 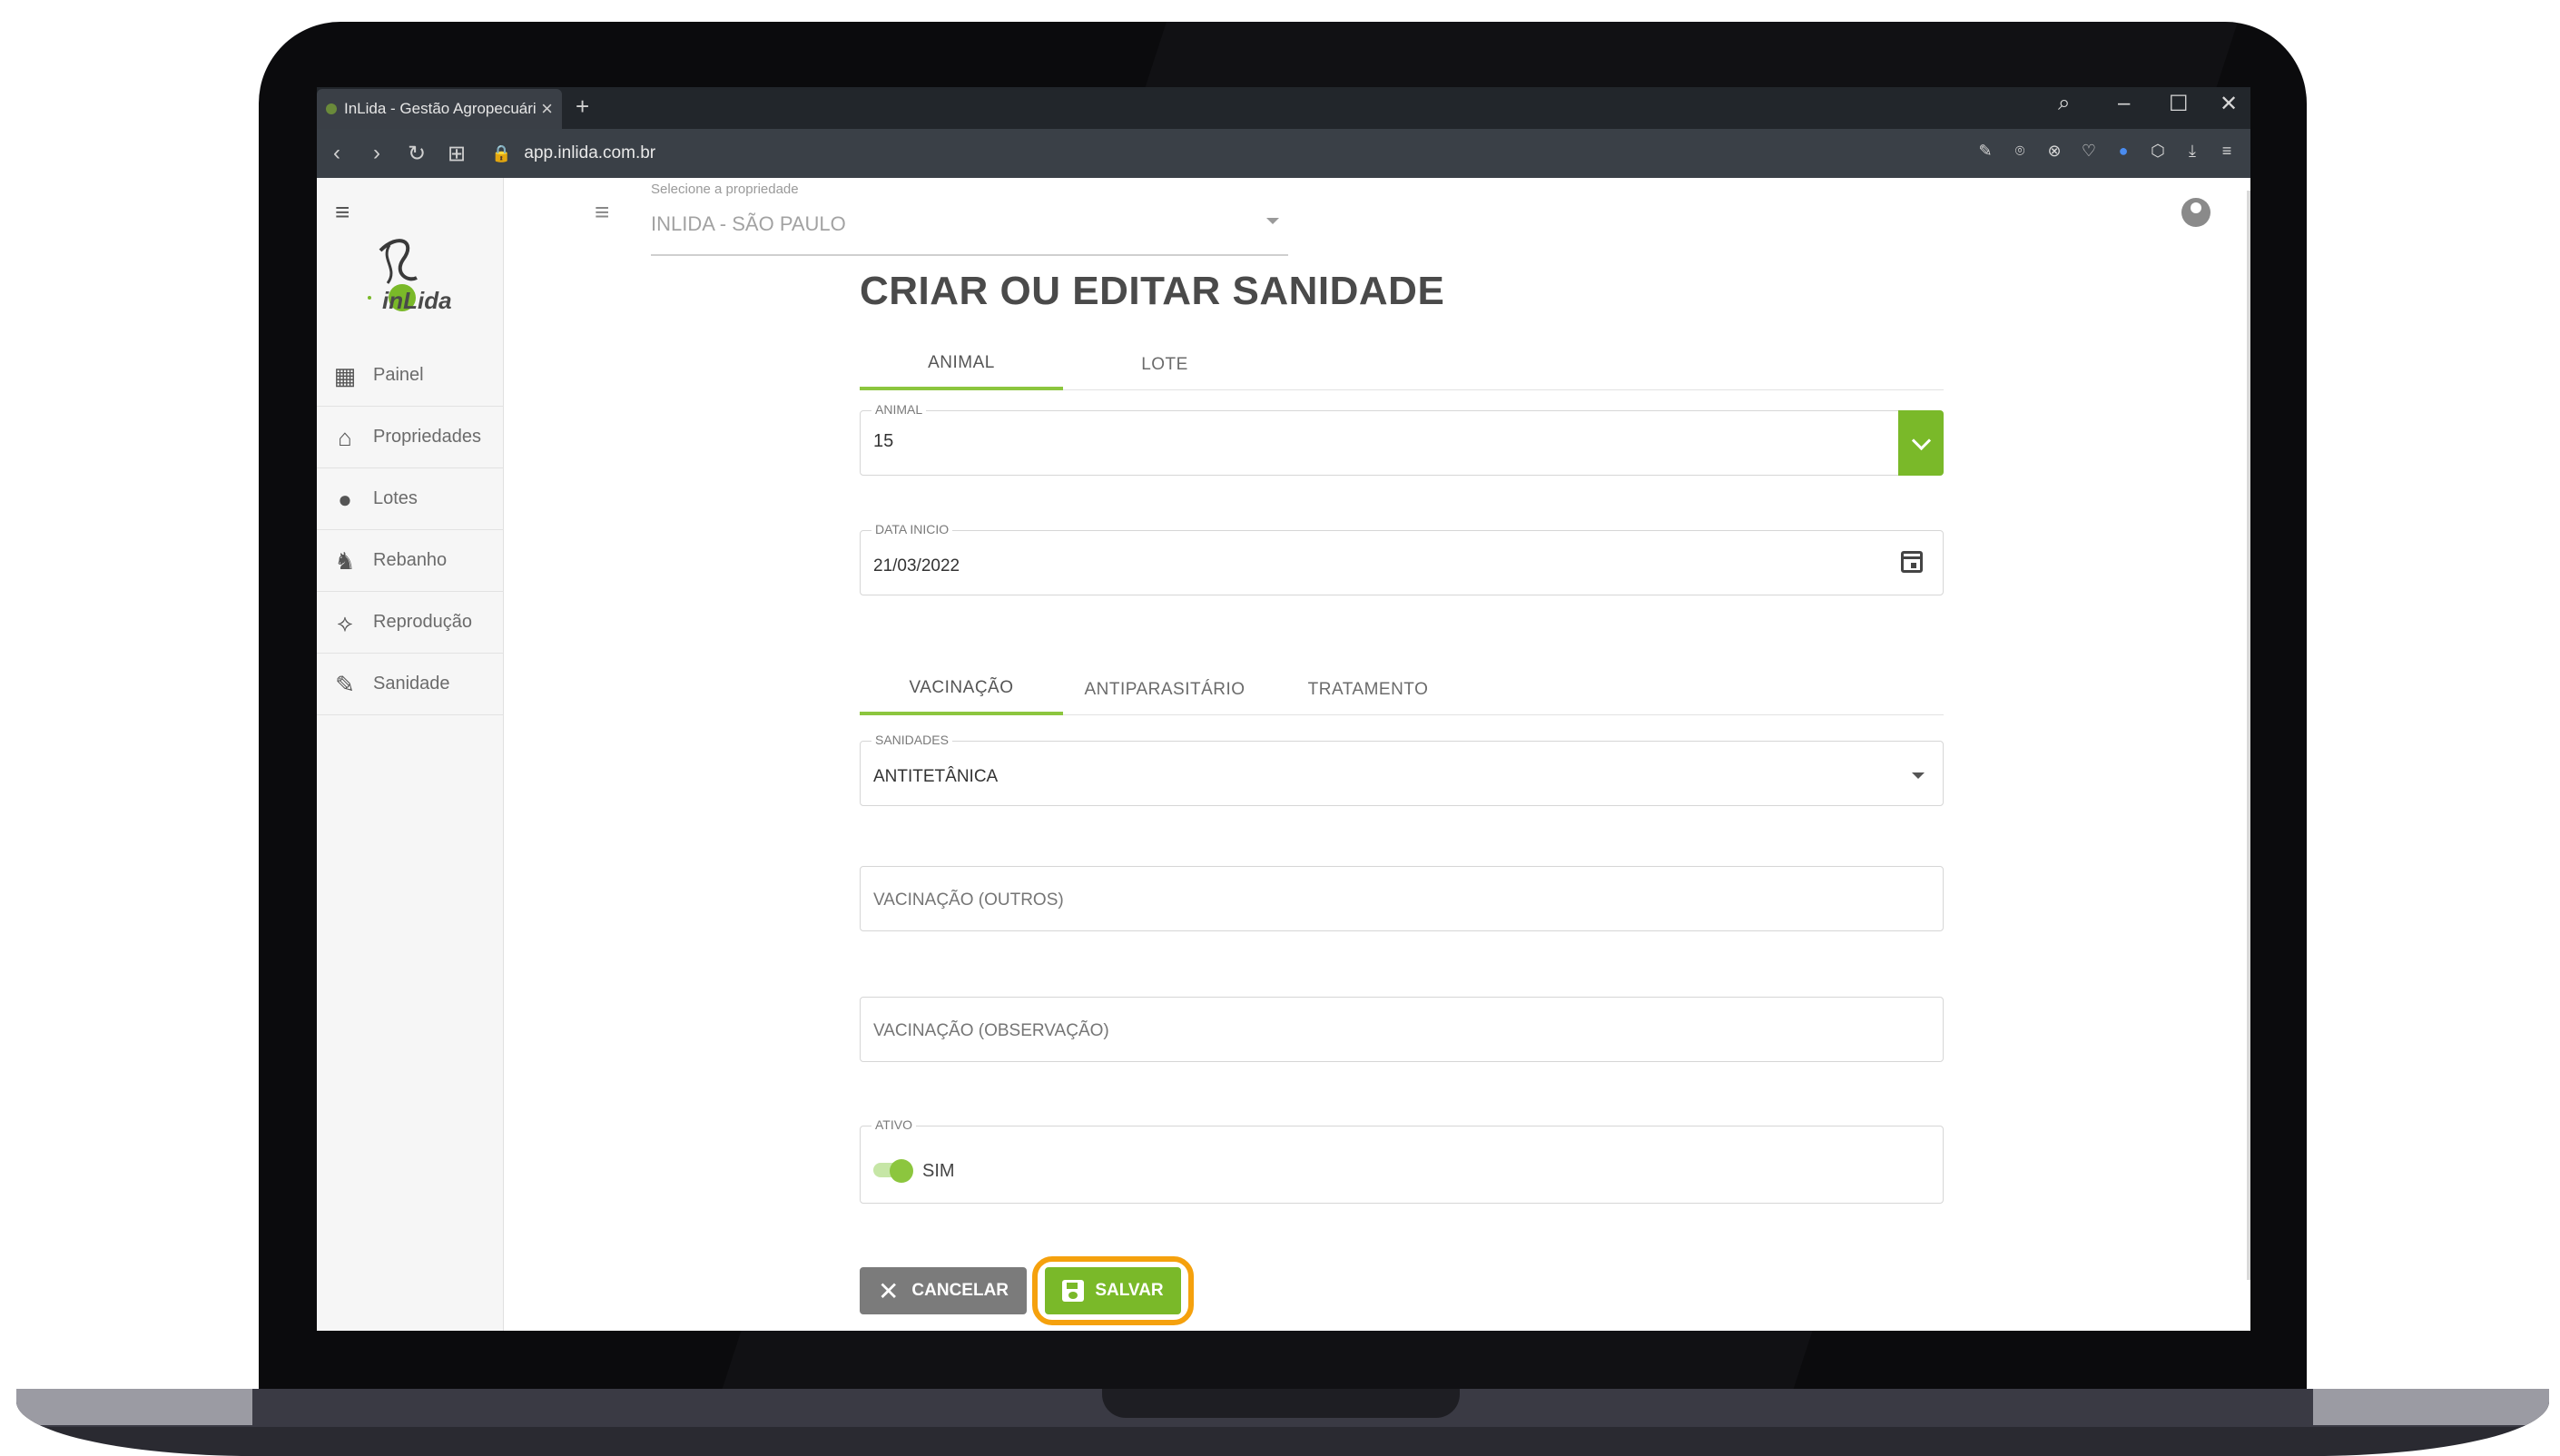 I want to click on ativo-toggle, so click(x=893, y=1171).